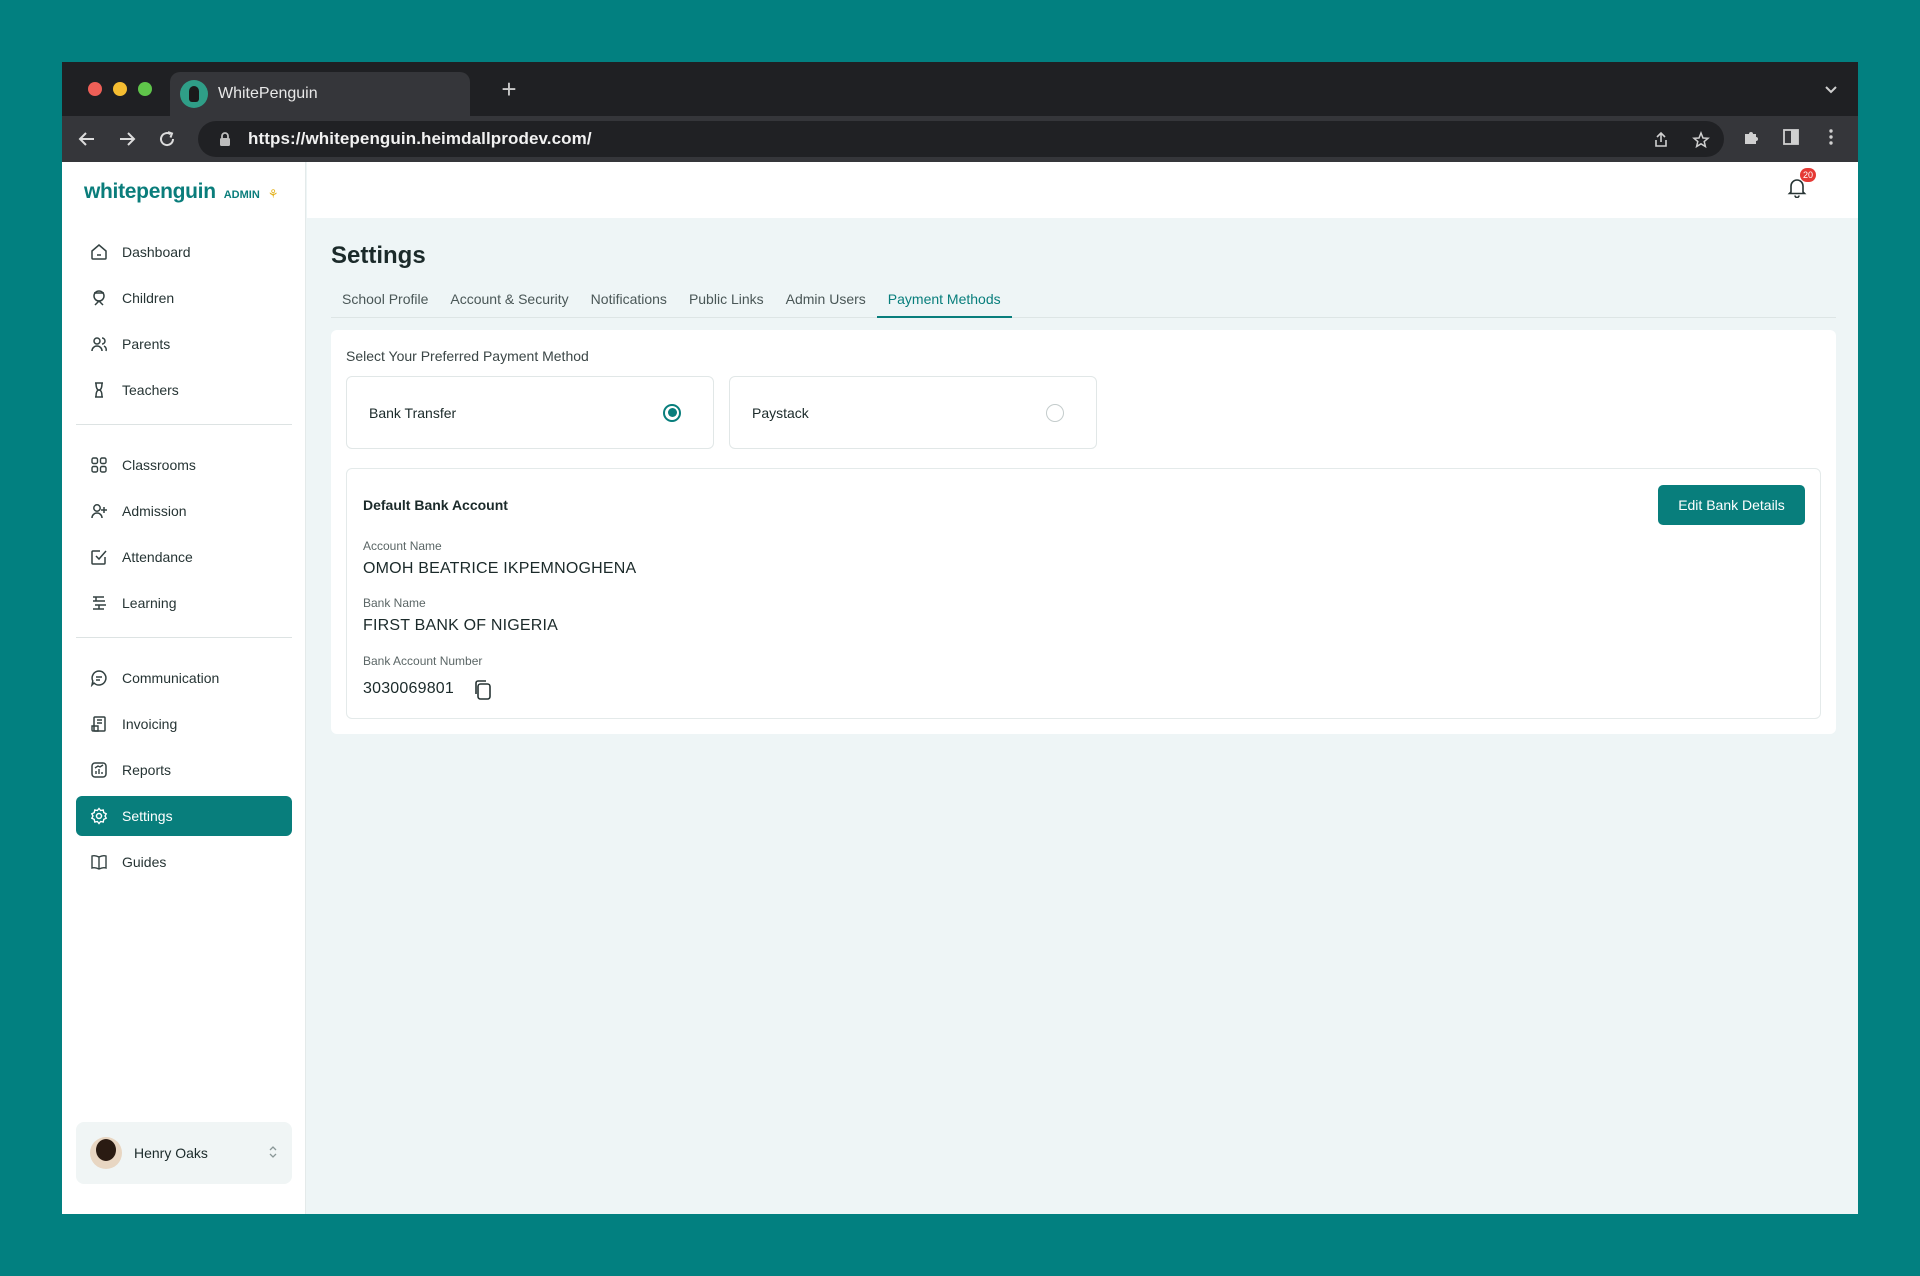 The height and width of the screenshot is (1276, 1920). What do you see at coordinates (167, 139) in the screenshot?
I see `reload-icon` at bounding box center [167, 139].